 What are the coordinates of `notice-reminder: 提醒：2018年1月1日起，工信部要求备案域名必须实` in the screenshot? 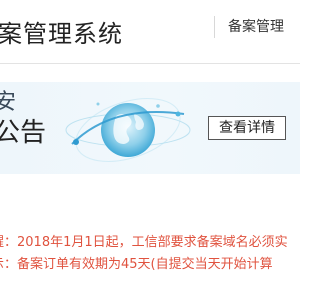 It's located at (150, 243).